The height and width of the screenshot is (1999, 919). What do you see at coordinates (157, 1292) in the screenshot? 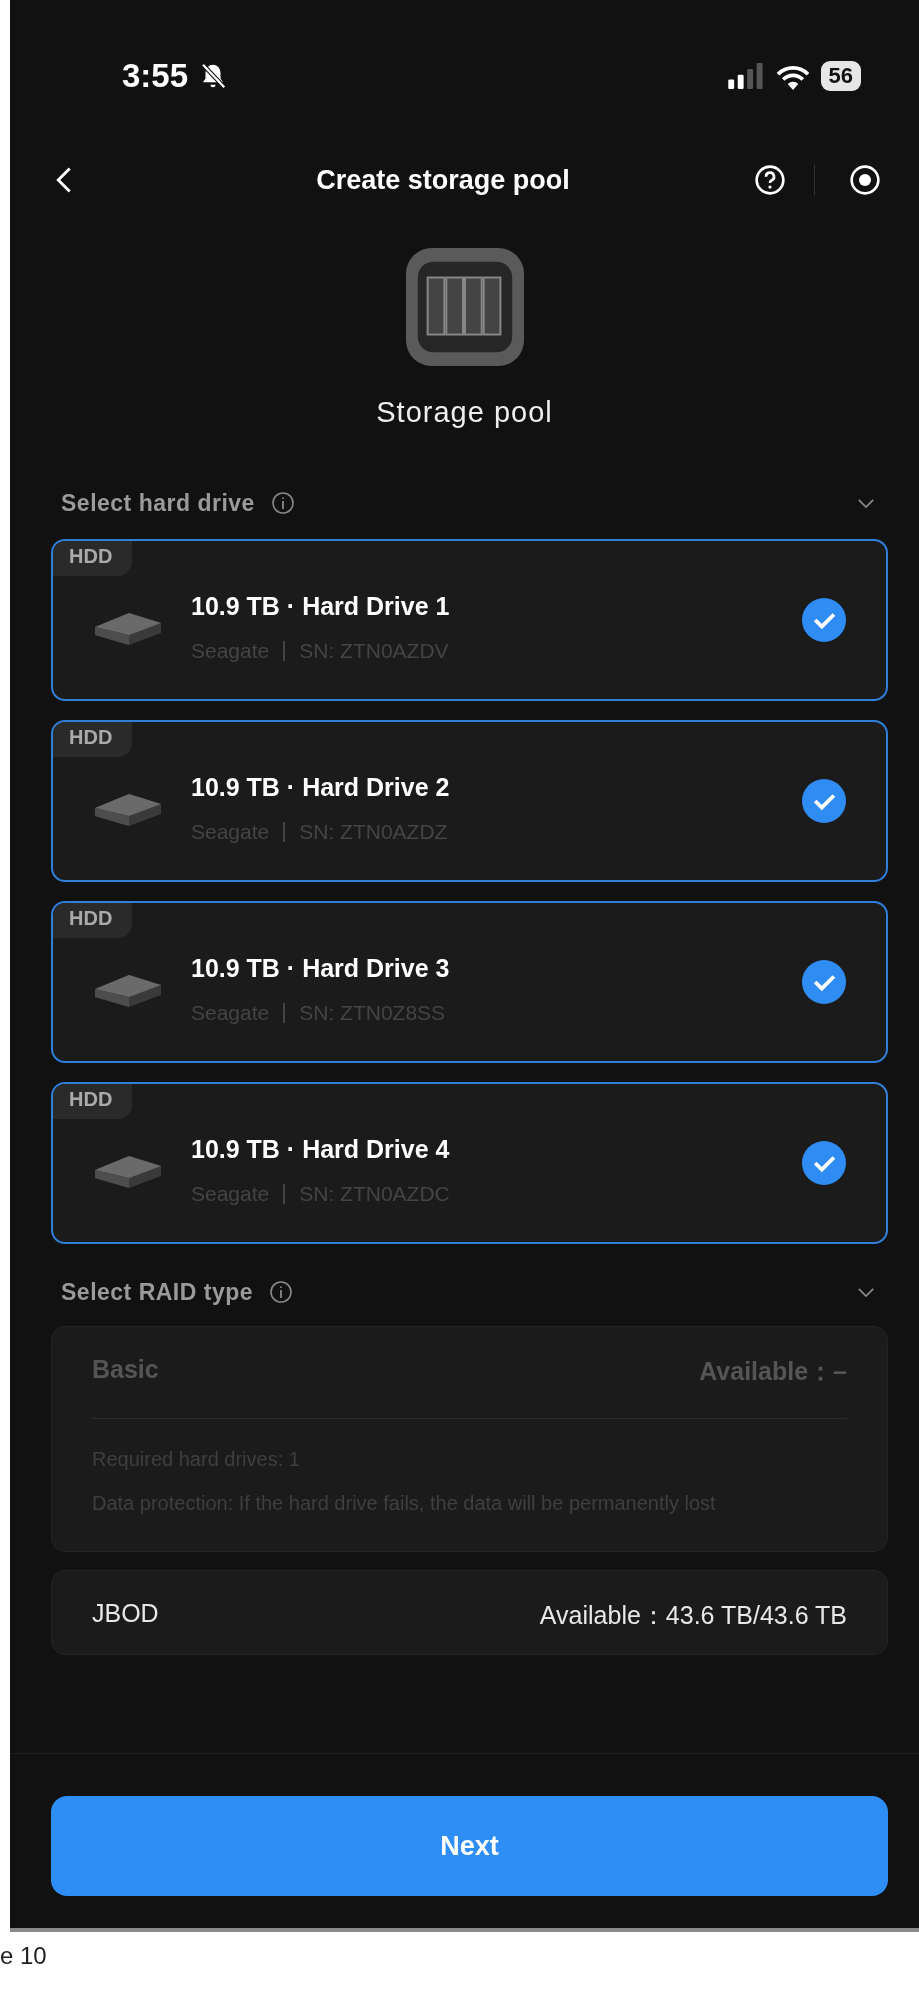
I see `section-title: Select RAID type` at bounding box center [157, 1292].